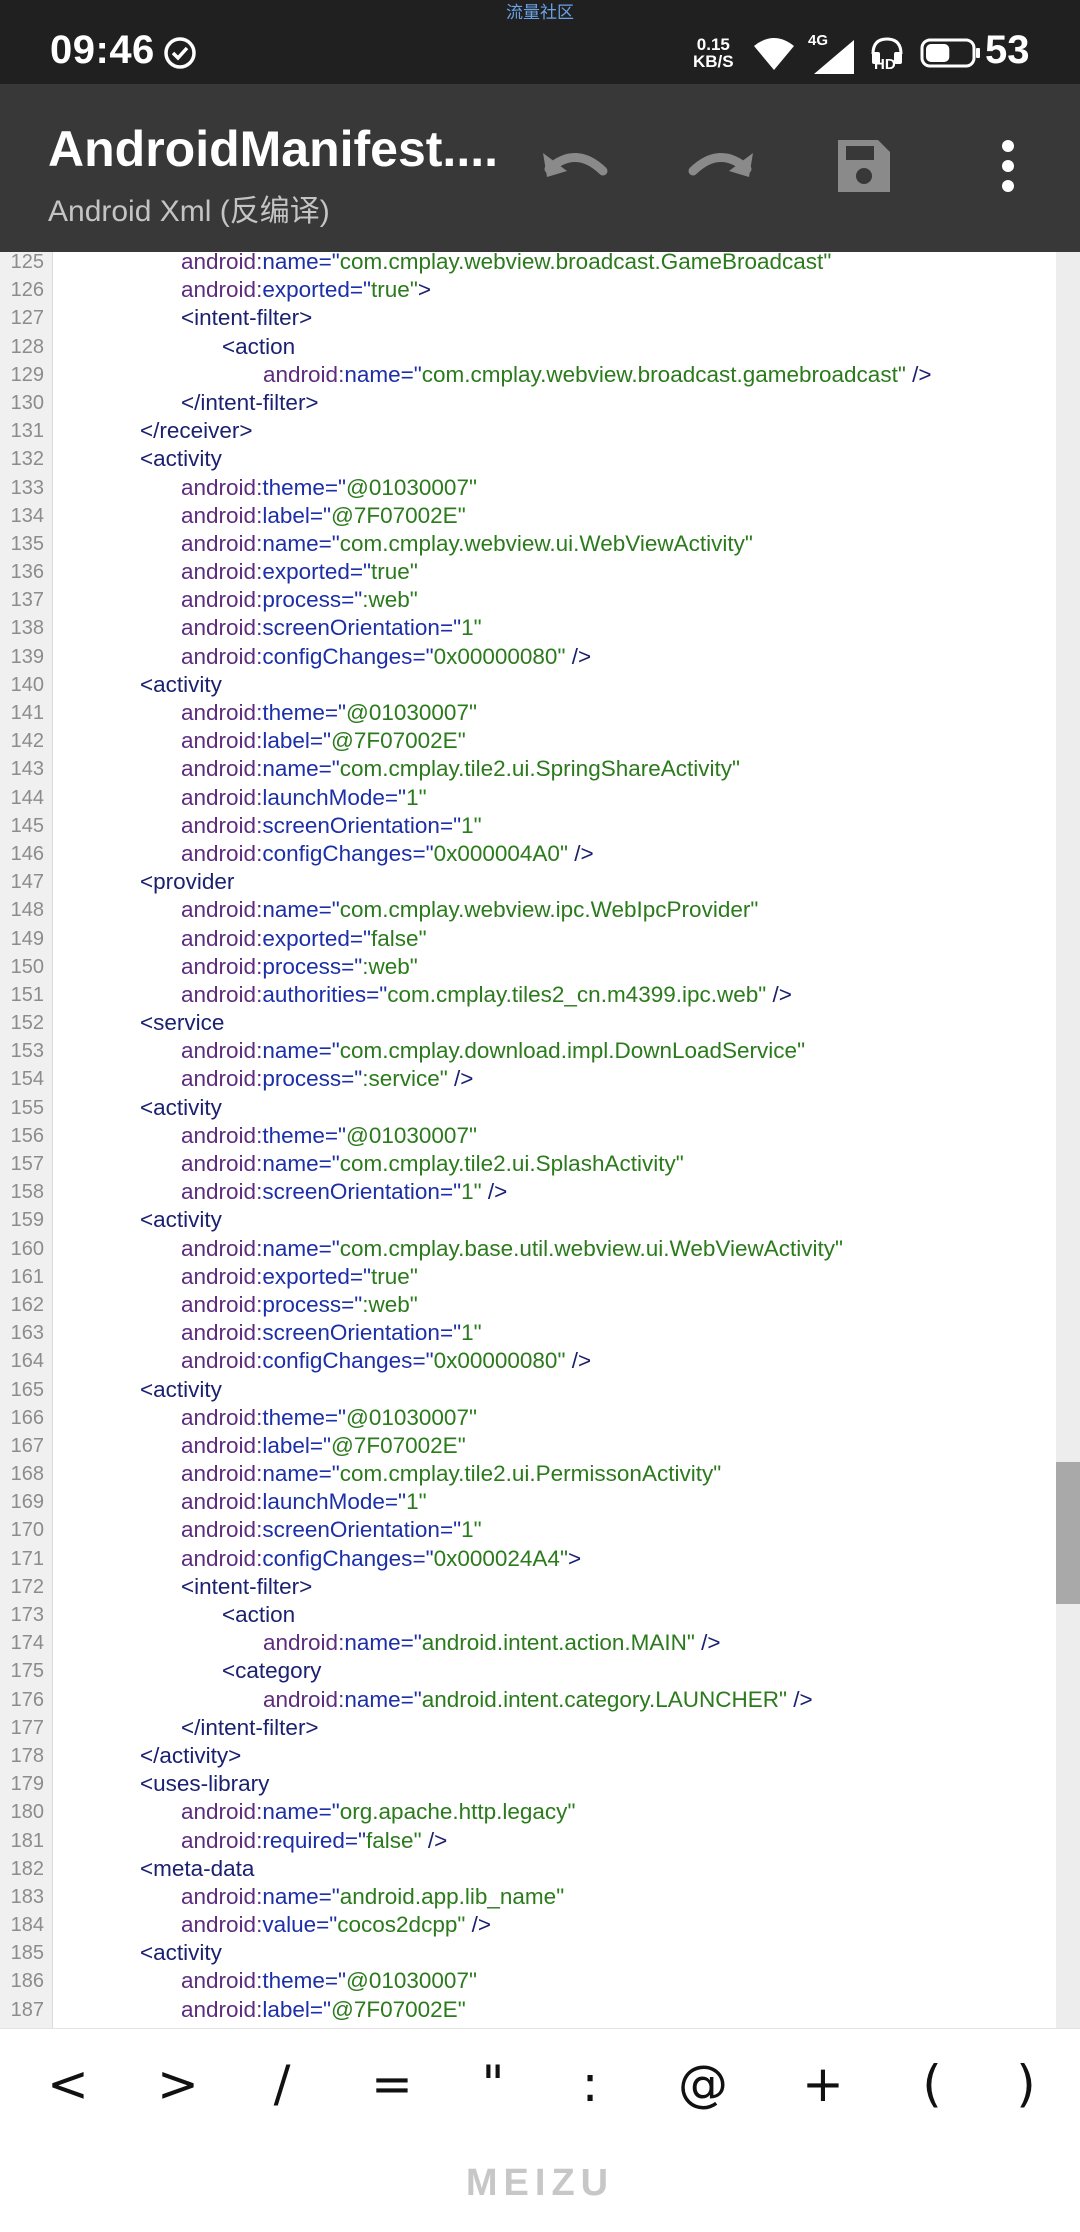 The image size is (1080, 2232). What do you see at coordinates (304, 939) in the screenshot?
I see `code-text: android:exported="false"` at bounding box center [304, 939].